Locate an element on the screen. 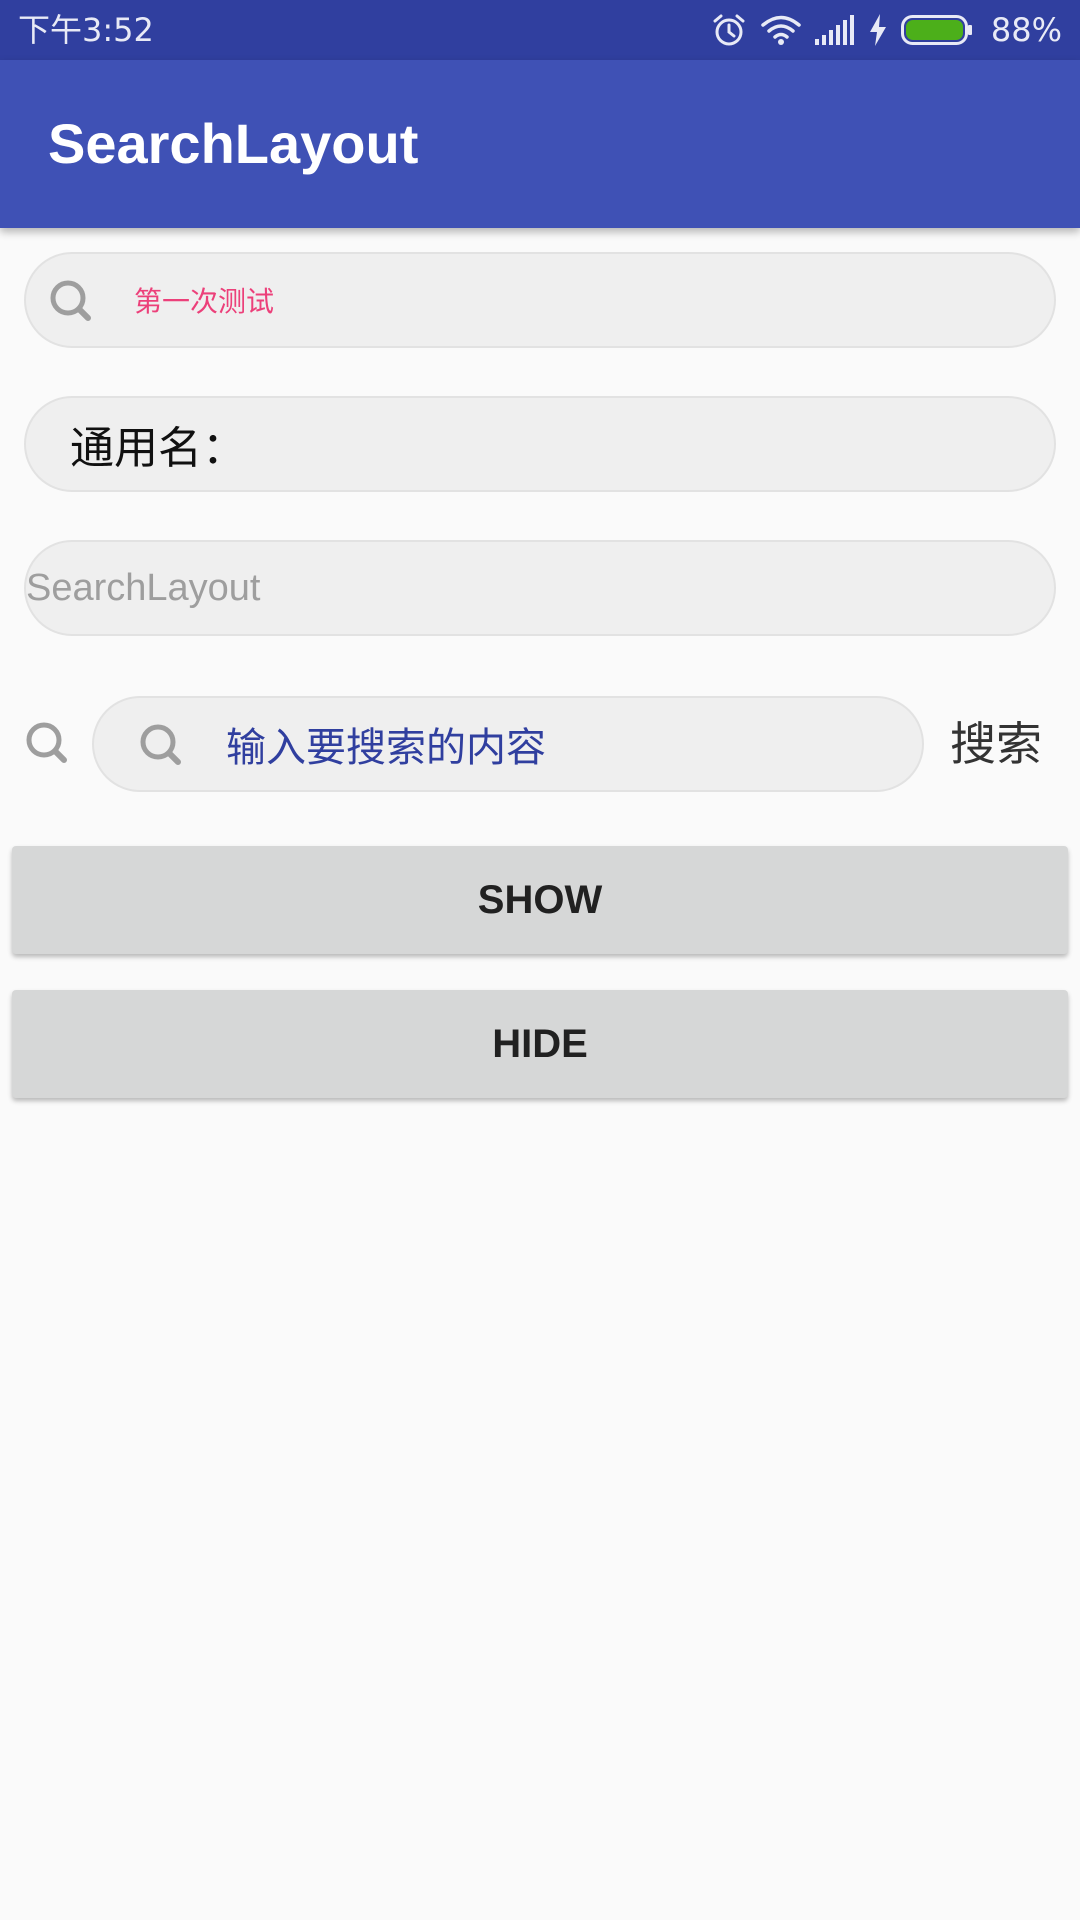 This screenshot has width=1080, height=1920. signal-icon is located at coordinates (834, 30).